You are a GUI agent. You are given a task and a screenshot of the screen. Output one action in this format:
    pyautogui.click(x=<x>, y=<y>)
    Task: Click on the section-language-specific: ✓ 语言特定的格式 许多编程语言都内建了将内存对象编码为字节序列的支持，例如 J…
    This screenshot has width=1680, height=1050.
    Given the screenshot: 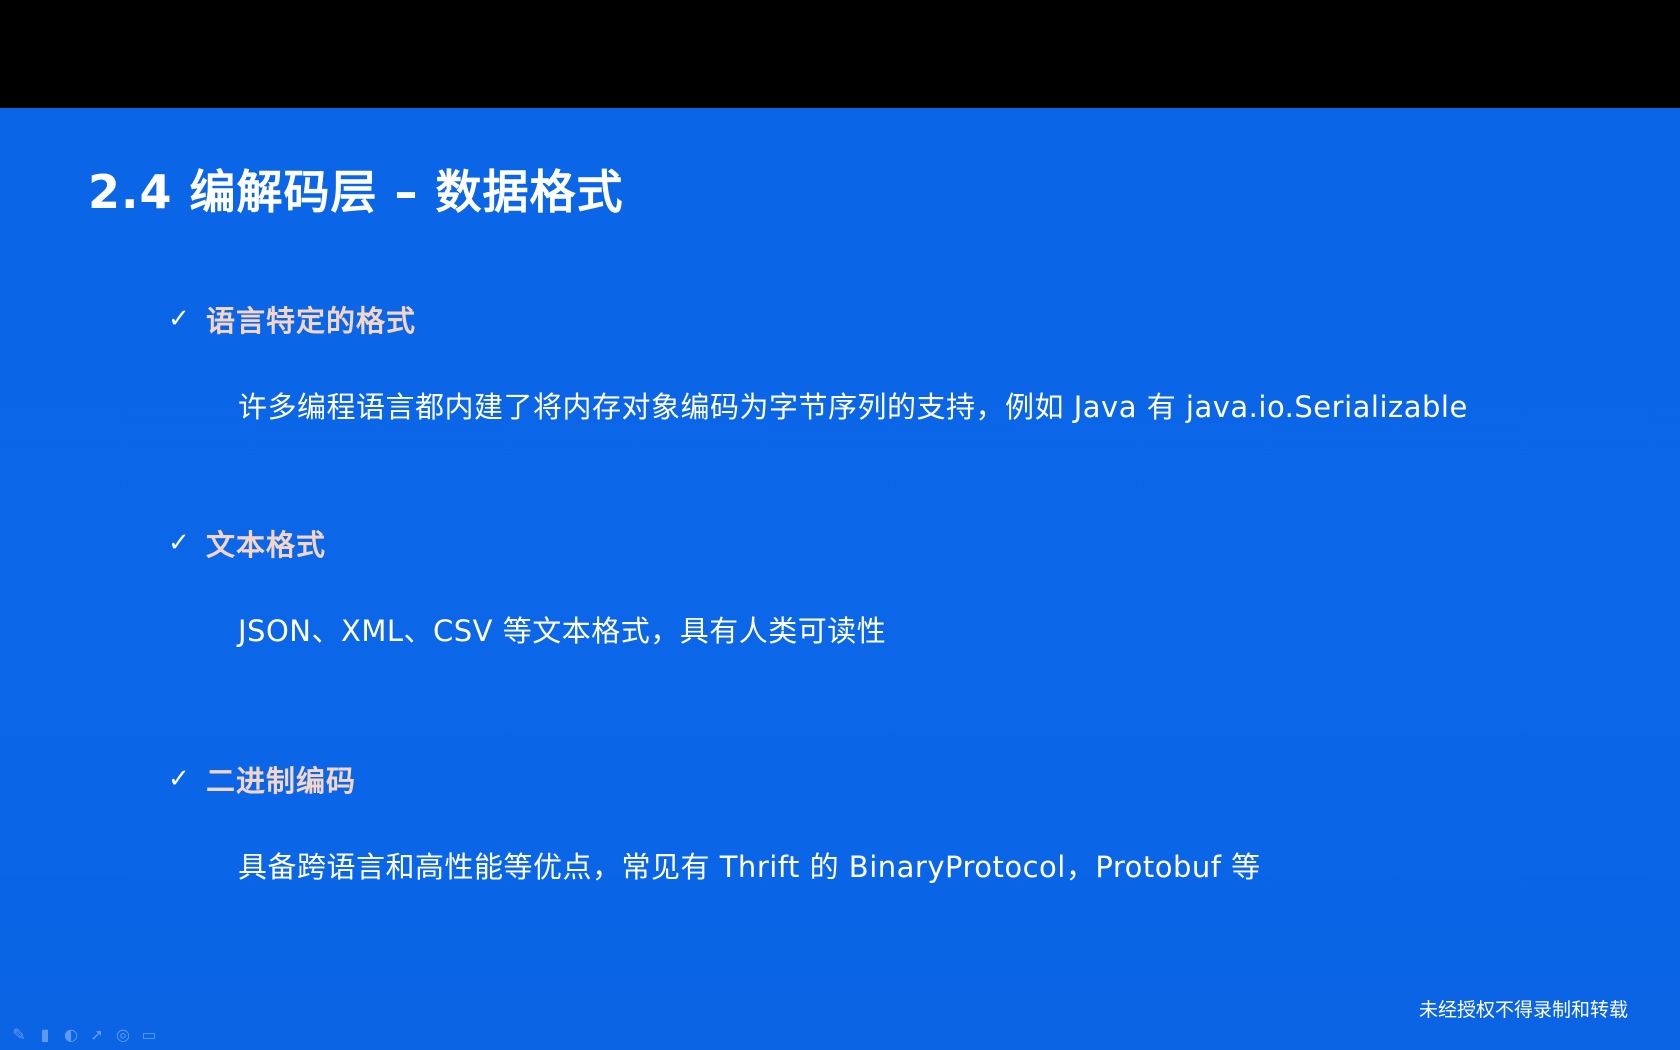 What is the action you would take?
    pyautogui.click(x=818, y=362)
    